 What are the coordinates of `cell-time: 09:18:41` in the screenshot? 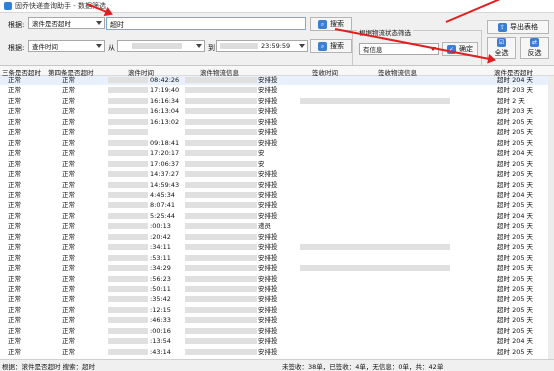 It's located at (165, 142).